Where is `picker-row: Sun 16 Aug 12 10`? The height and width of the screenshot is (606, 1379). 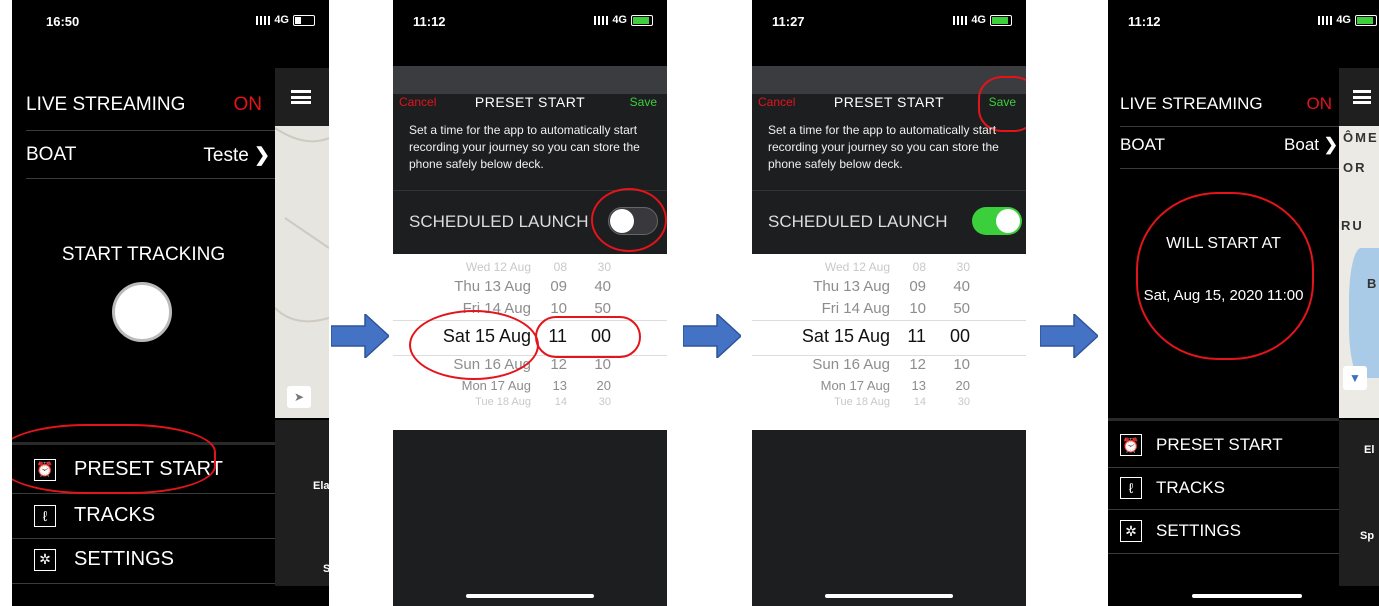 picker-row: Sun 16 Aug 12 10 is located at coordinates (889, 364).